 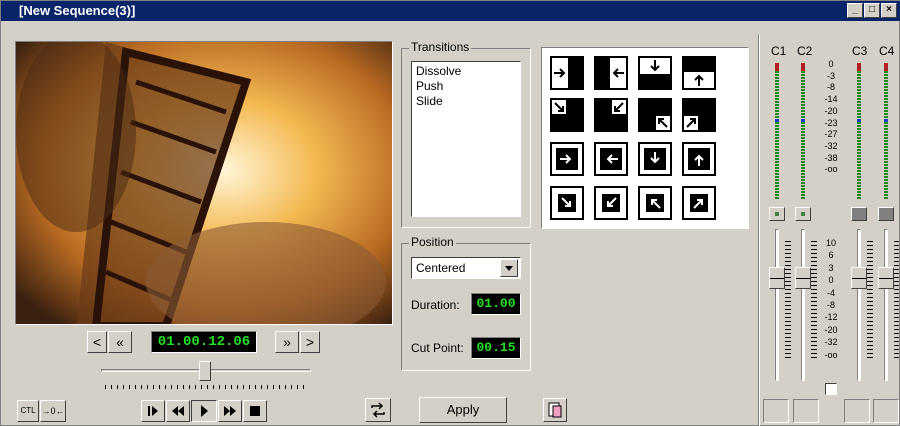 I want to click on close-button: ×, so click(x=889, y=10).